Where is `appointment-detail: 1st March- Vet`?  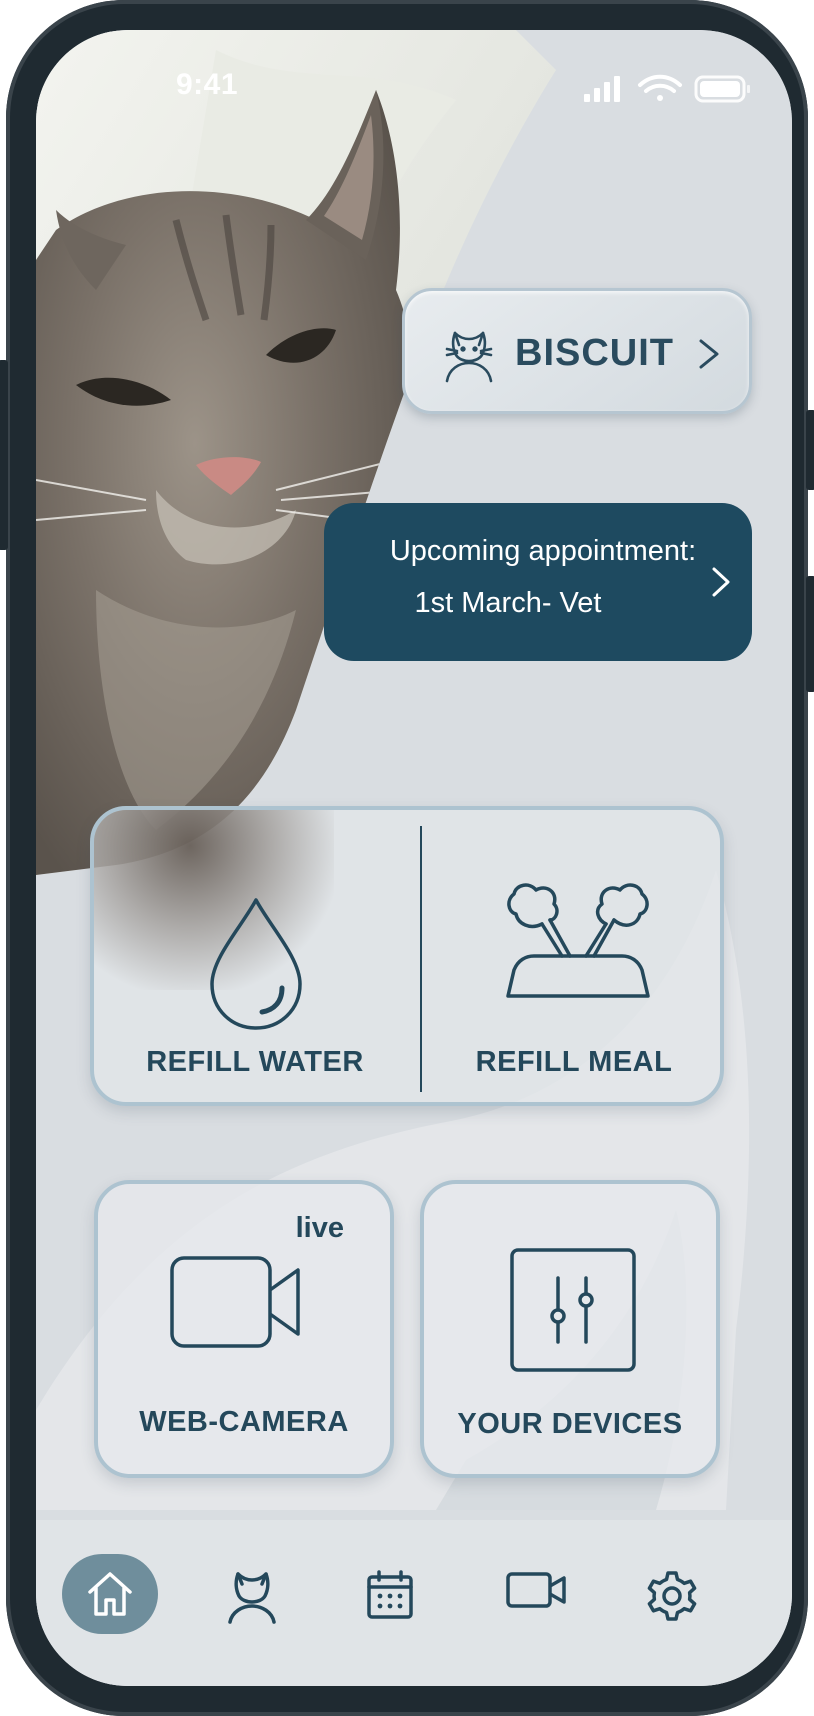
appointment-detail: 1st March- Vet is located at coordinates (508, 603).